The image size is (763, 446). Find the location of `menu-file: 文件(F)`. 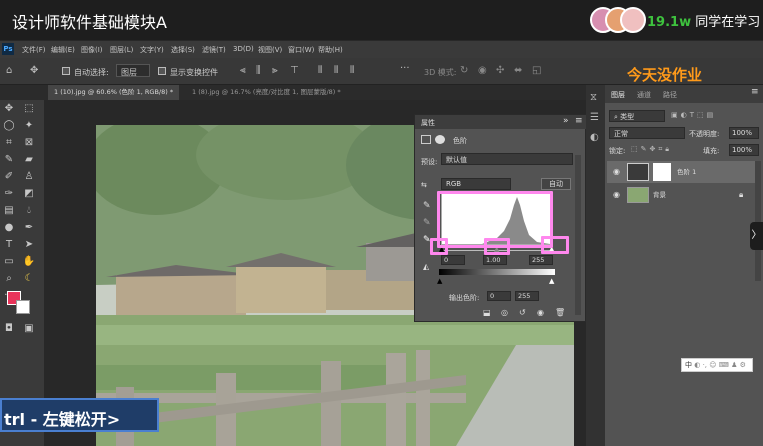

menu-file: 文件(F) is located at coordinates (34, 50).